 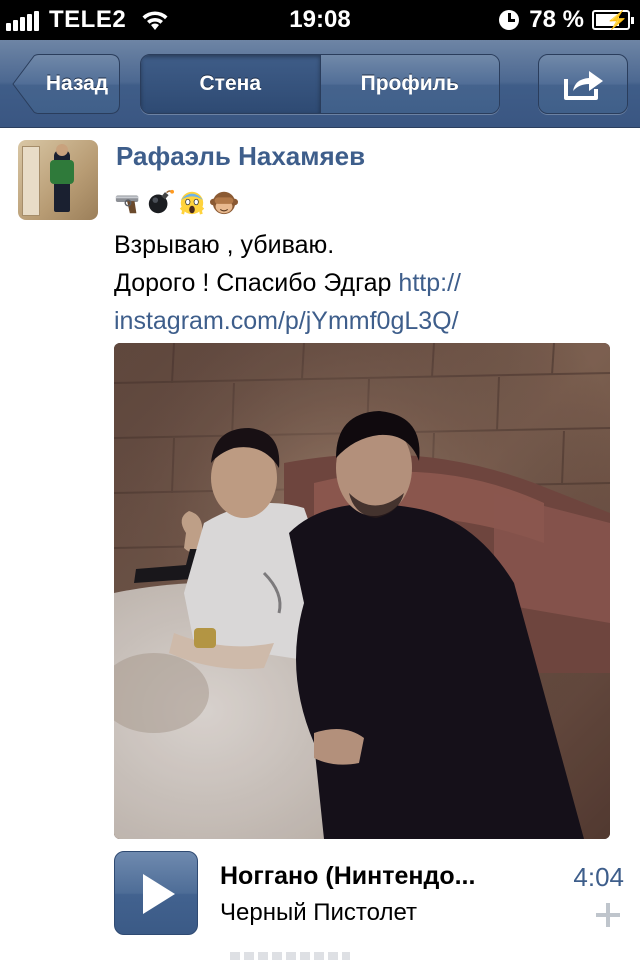 What do you see at coordinates (62, 172) in the screenshot?
I see `avatar-shirt-shape` at bounding box center [62, 172].